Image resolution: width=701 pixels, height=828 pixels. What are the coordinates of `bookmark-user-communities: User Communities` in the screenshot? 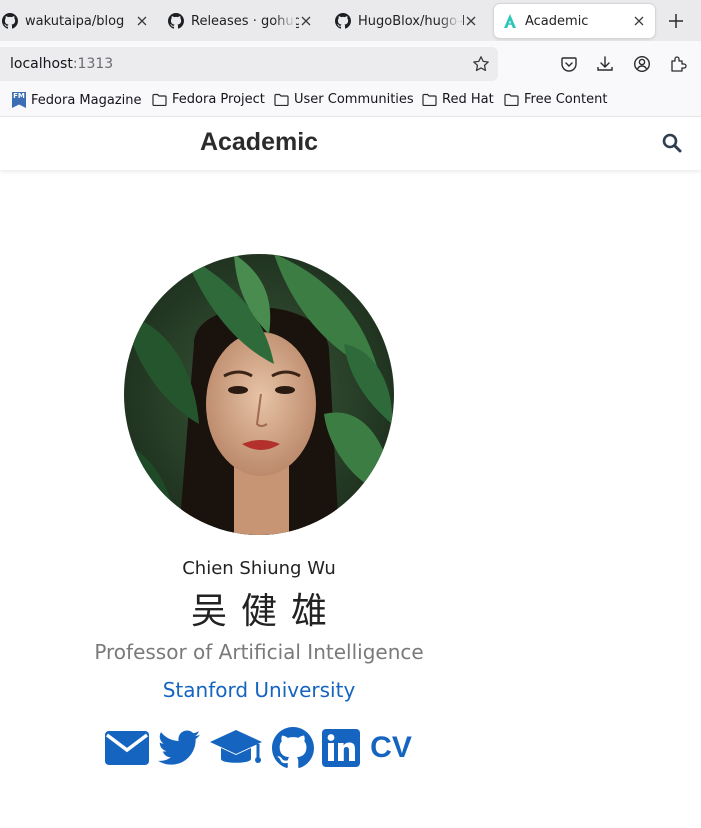 It's located at (344, 99).